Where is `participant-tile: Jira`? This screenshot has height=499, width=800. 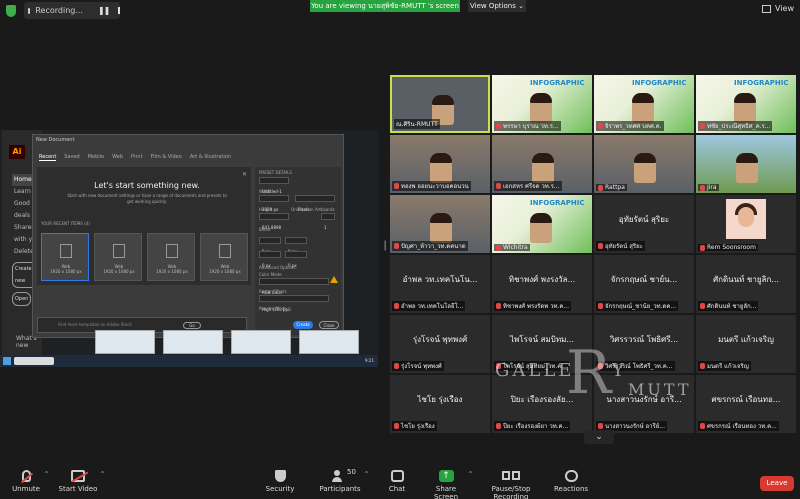 participant-tile: Jira is located at coordinates (746, 164).